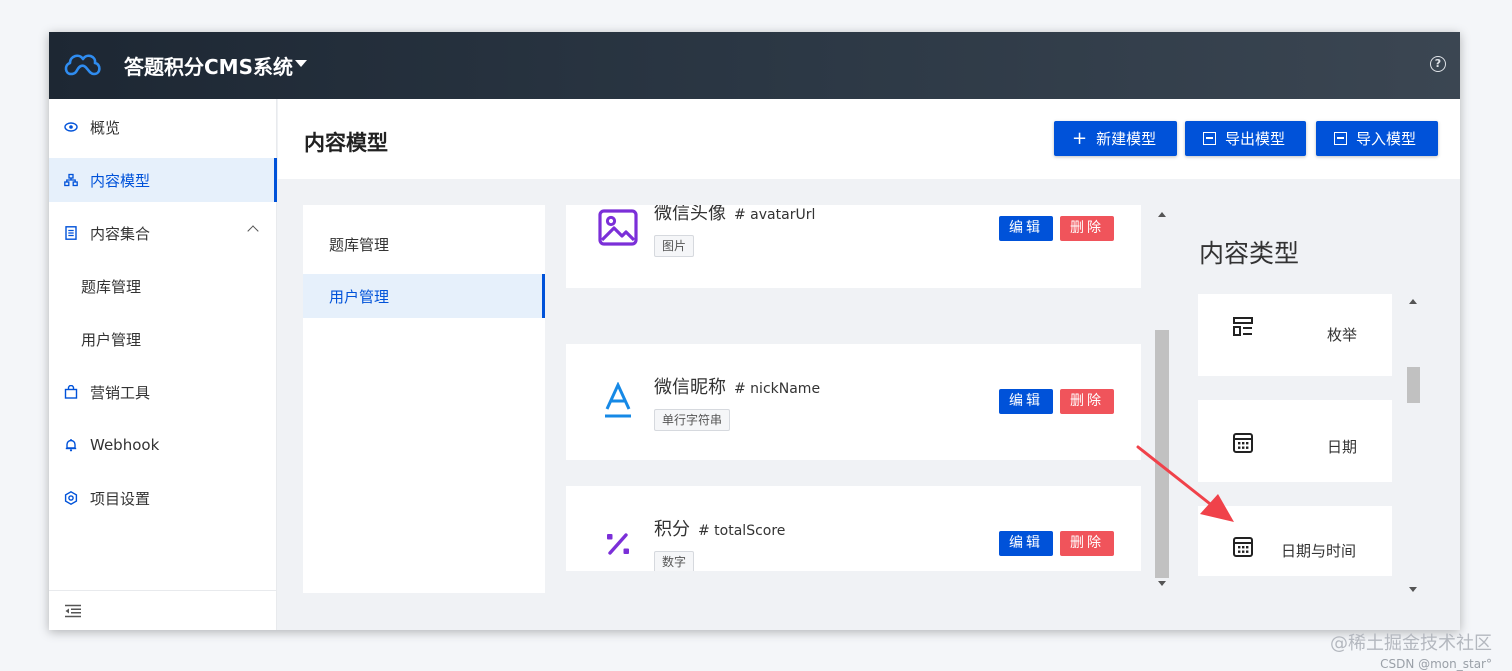 The height and width of the screenshot is (671, 1512). Describe the element at coordinates (125, 445) in the screenshot. I see `sidebar-item-label: Webhook` at that location.